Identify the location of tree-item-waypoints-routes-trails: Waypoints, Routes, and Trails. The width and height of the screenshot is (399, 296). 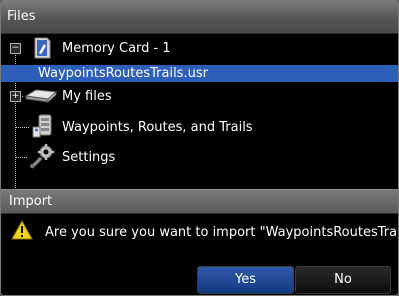
(157, 127).